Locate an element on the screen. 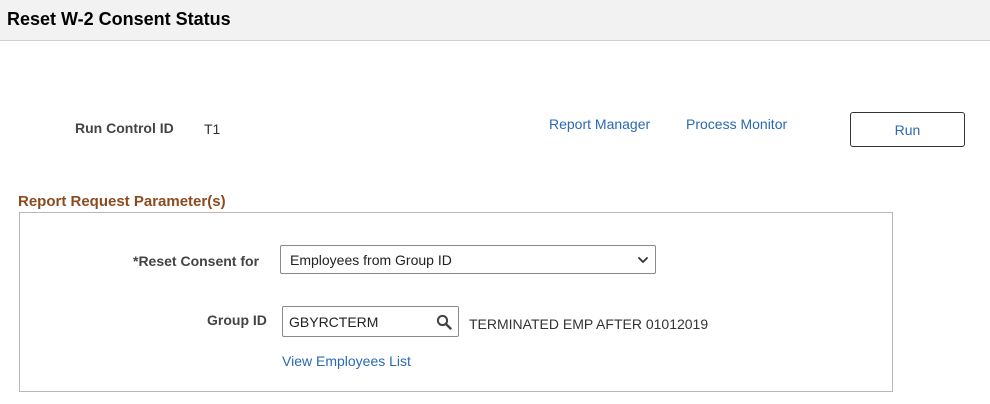 Image resolution: width=990 pixels, height=404 pixels. section-title-report-request-parameters: Report Request Parameter(s) is located at coordinates (122, 201).